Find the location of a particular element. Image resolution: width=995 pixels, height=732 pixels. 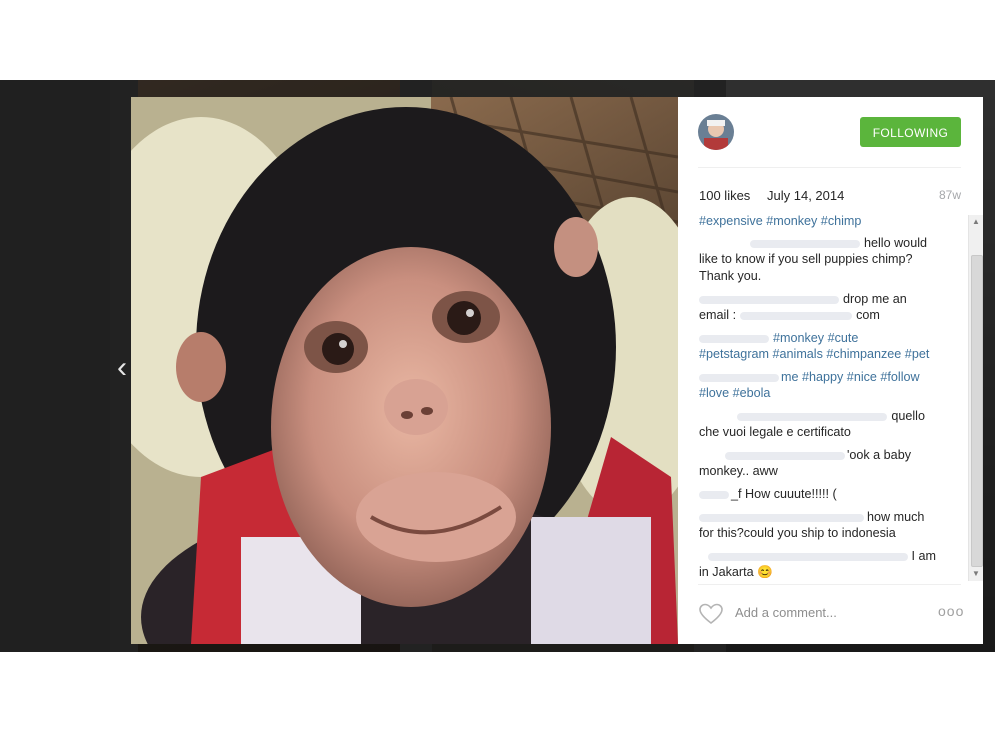

more-options-icon: ooo is located at coordinates (951, 611).